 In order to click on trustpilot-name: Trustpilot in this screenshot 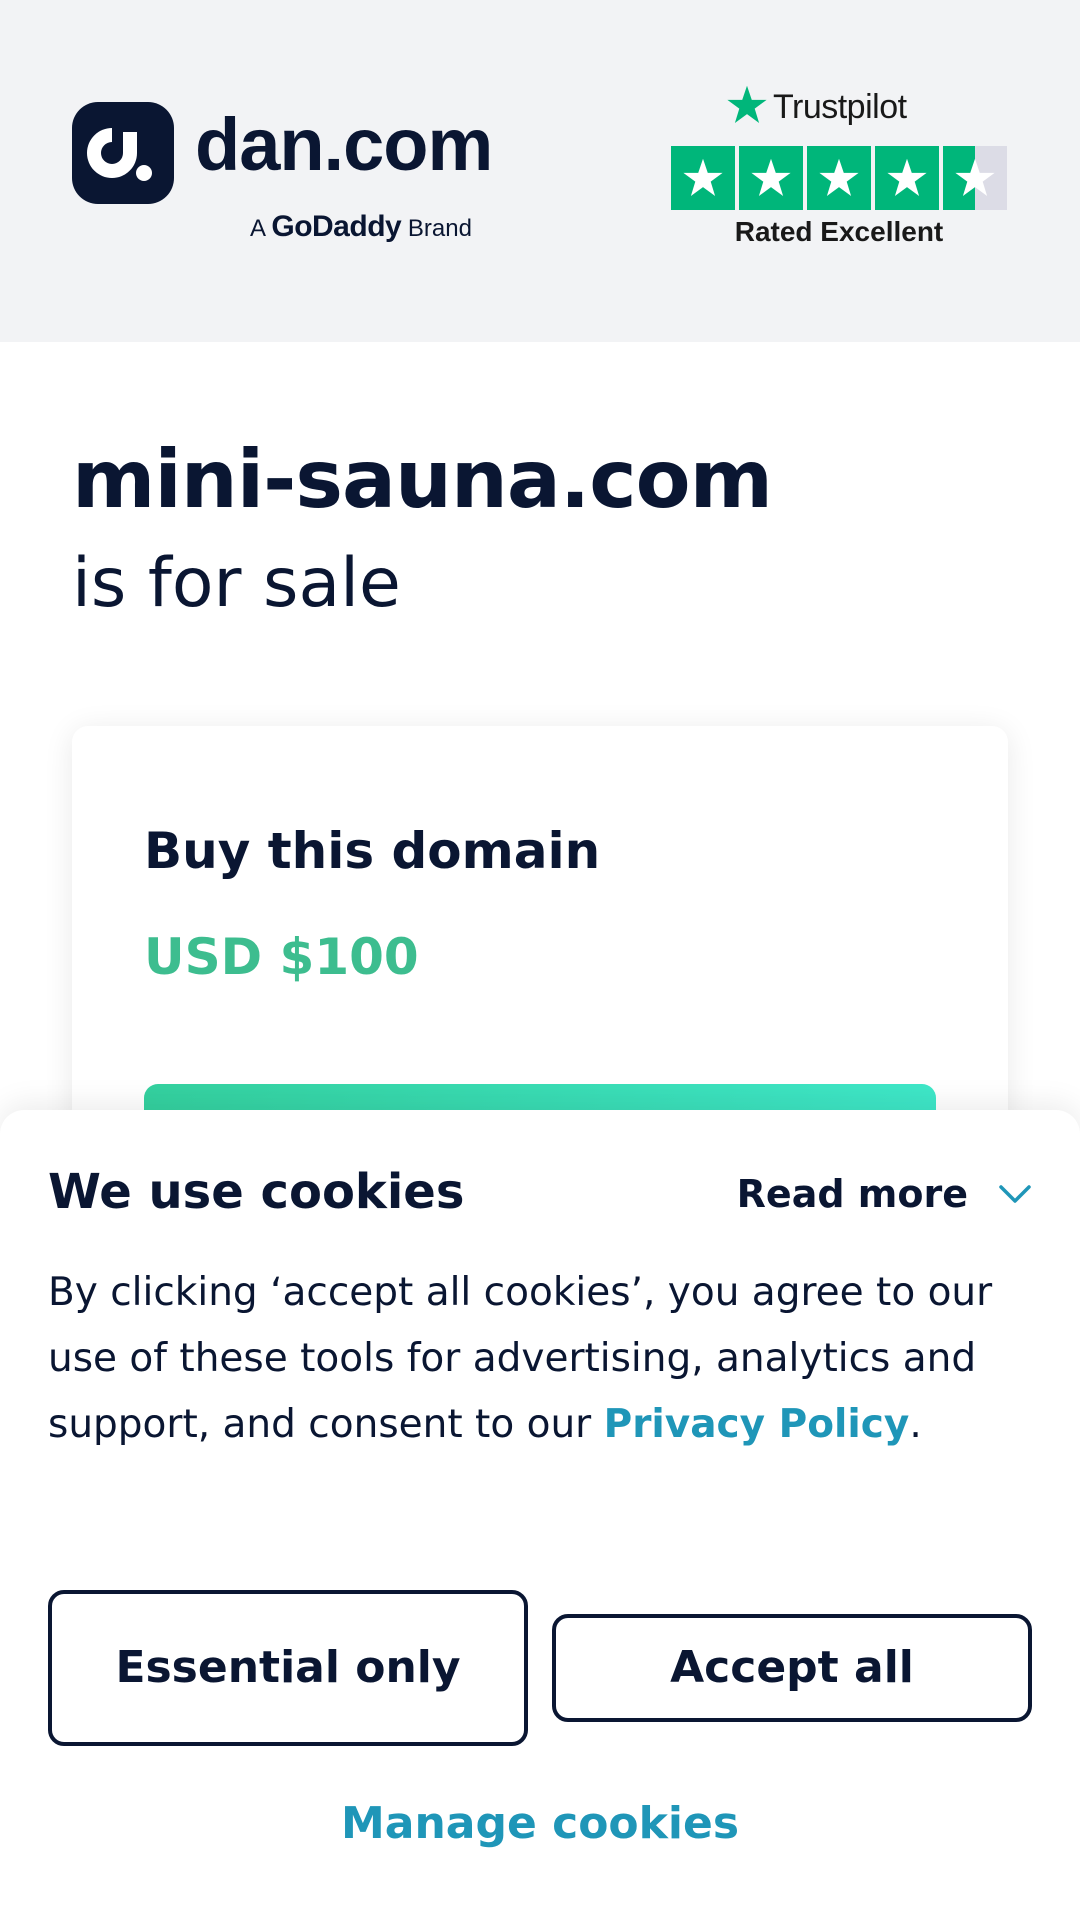, I will do `click(840, 106)`.